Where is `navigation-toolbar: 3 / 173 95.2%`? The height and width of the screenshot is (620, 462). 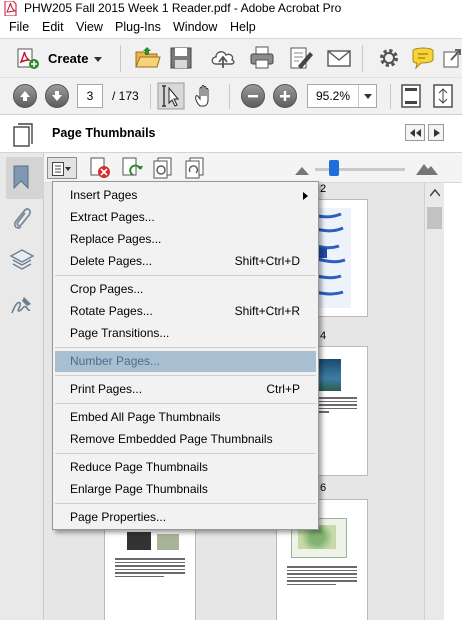 navigation-toolbar: 3 / 173 95.2% is located at coordinates (231, 96).